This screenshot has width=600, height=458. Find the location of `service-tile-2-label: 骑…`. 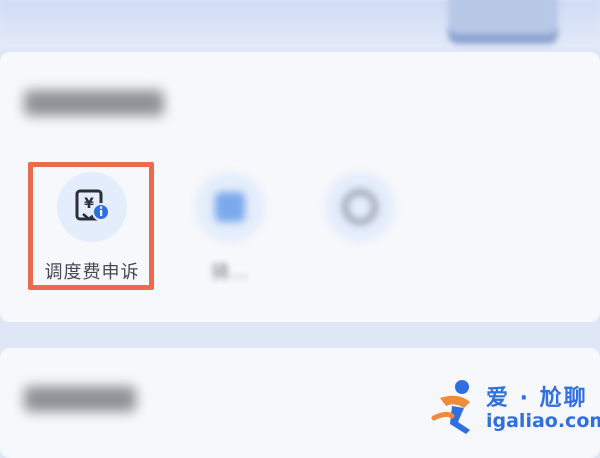

service-tile-2-label: 骑… is located at coordinates (230, 272).